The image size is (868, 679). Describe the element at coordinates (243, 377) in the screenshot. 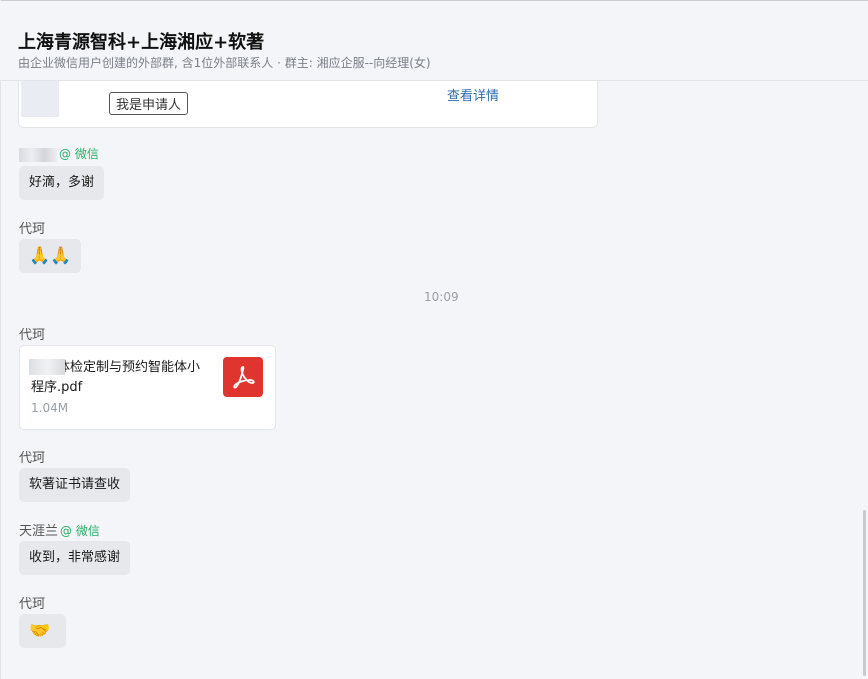

I see `pdf-icon` at that location.